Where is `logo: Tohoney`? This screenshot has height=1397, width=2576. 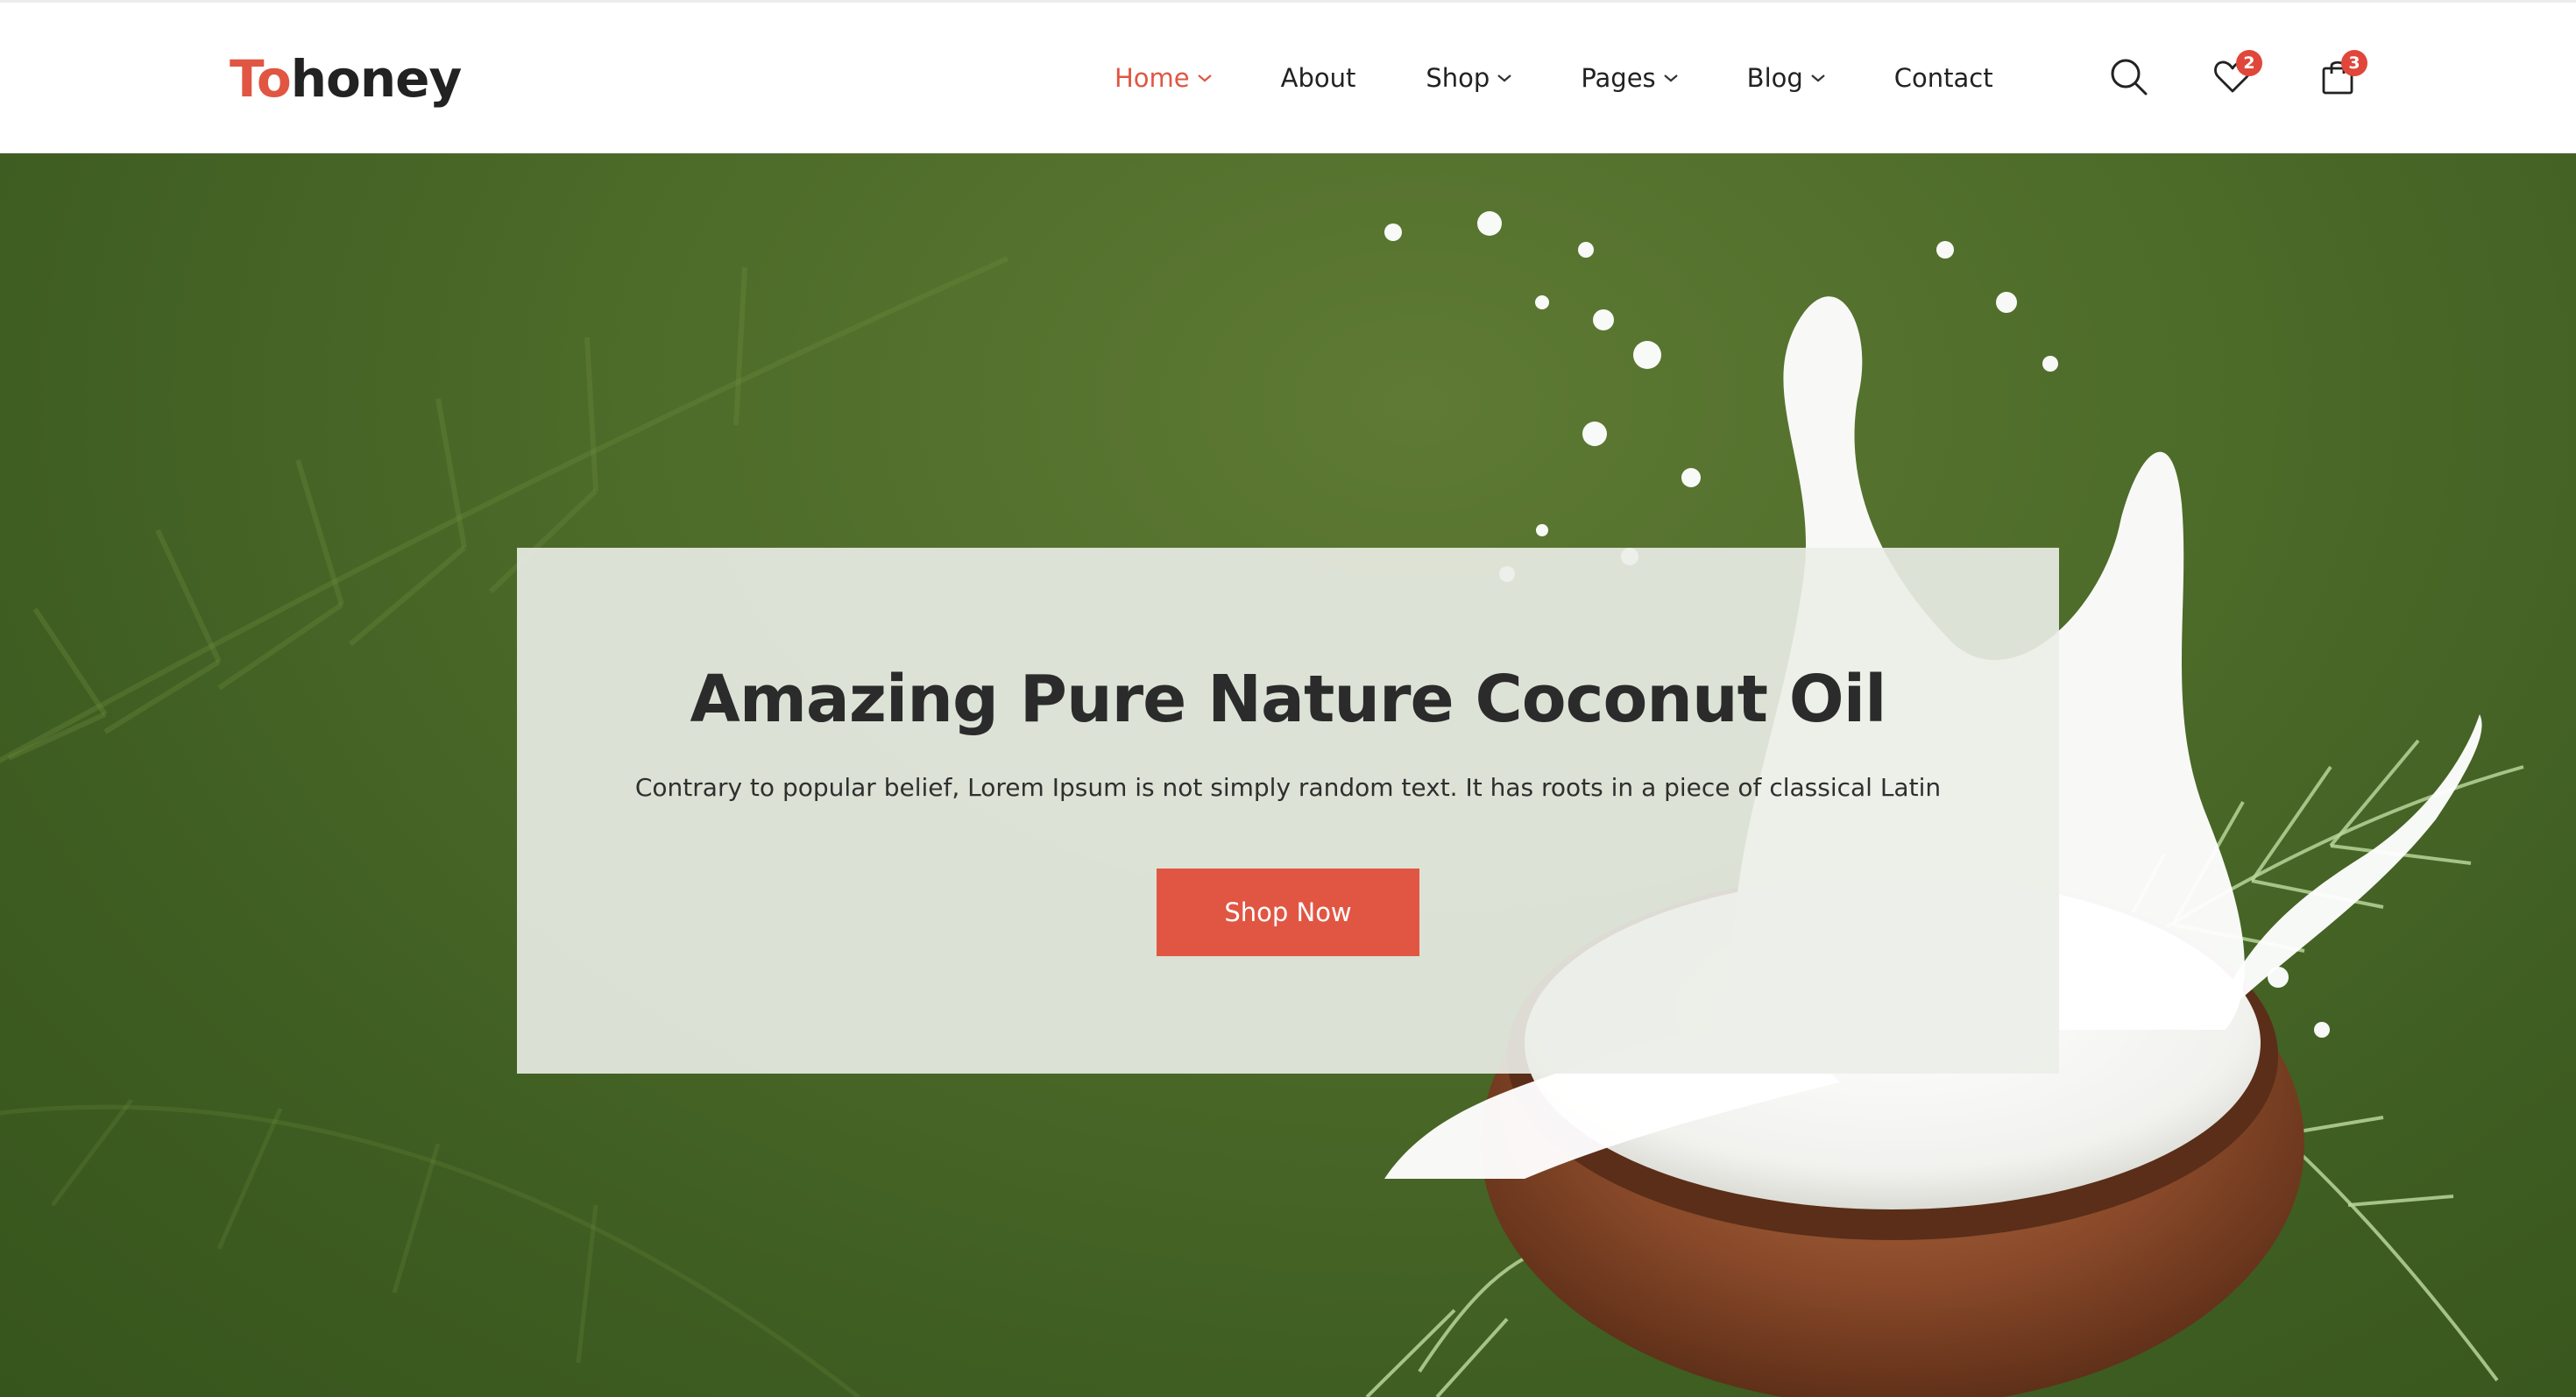
logo: Tohoney is located at coordinates (346, 79).